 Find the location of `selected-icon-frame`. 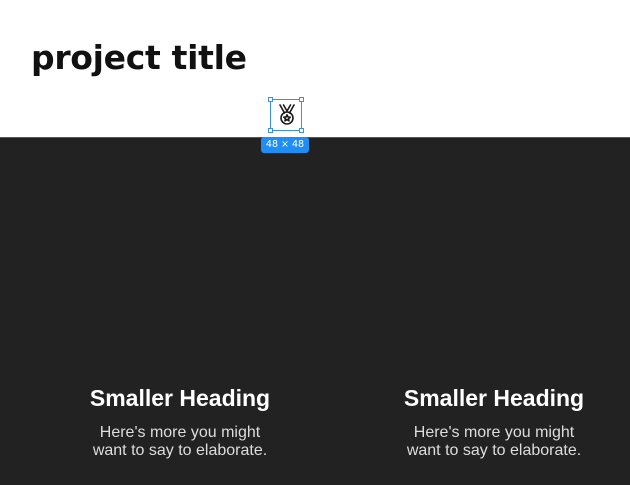

selected-icon-frame is located at coordinates (286, 115).